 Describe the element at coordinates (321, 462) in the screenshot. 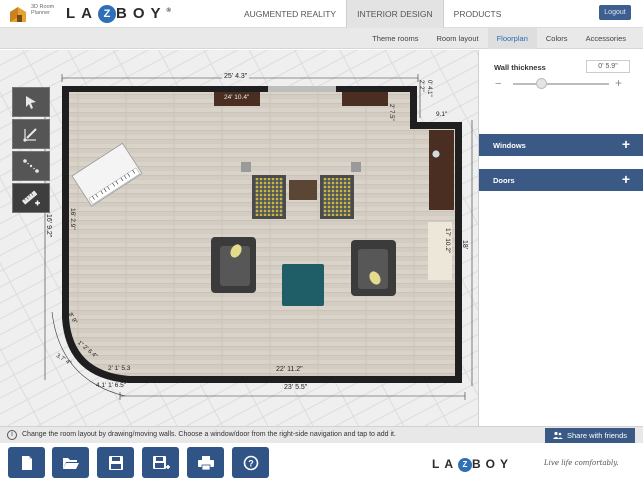

I see `bottom-toolbar: ? LA Z BOY Live life comfortably.` at that location.